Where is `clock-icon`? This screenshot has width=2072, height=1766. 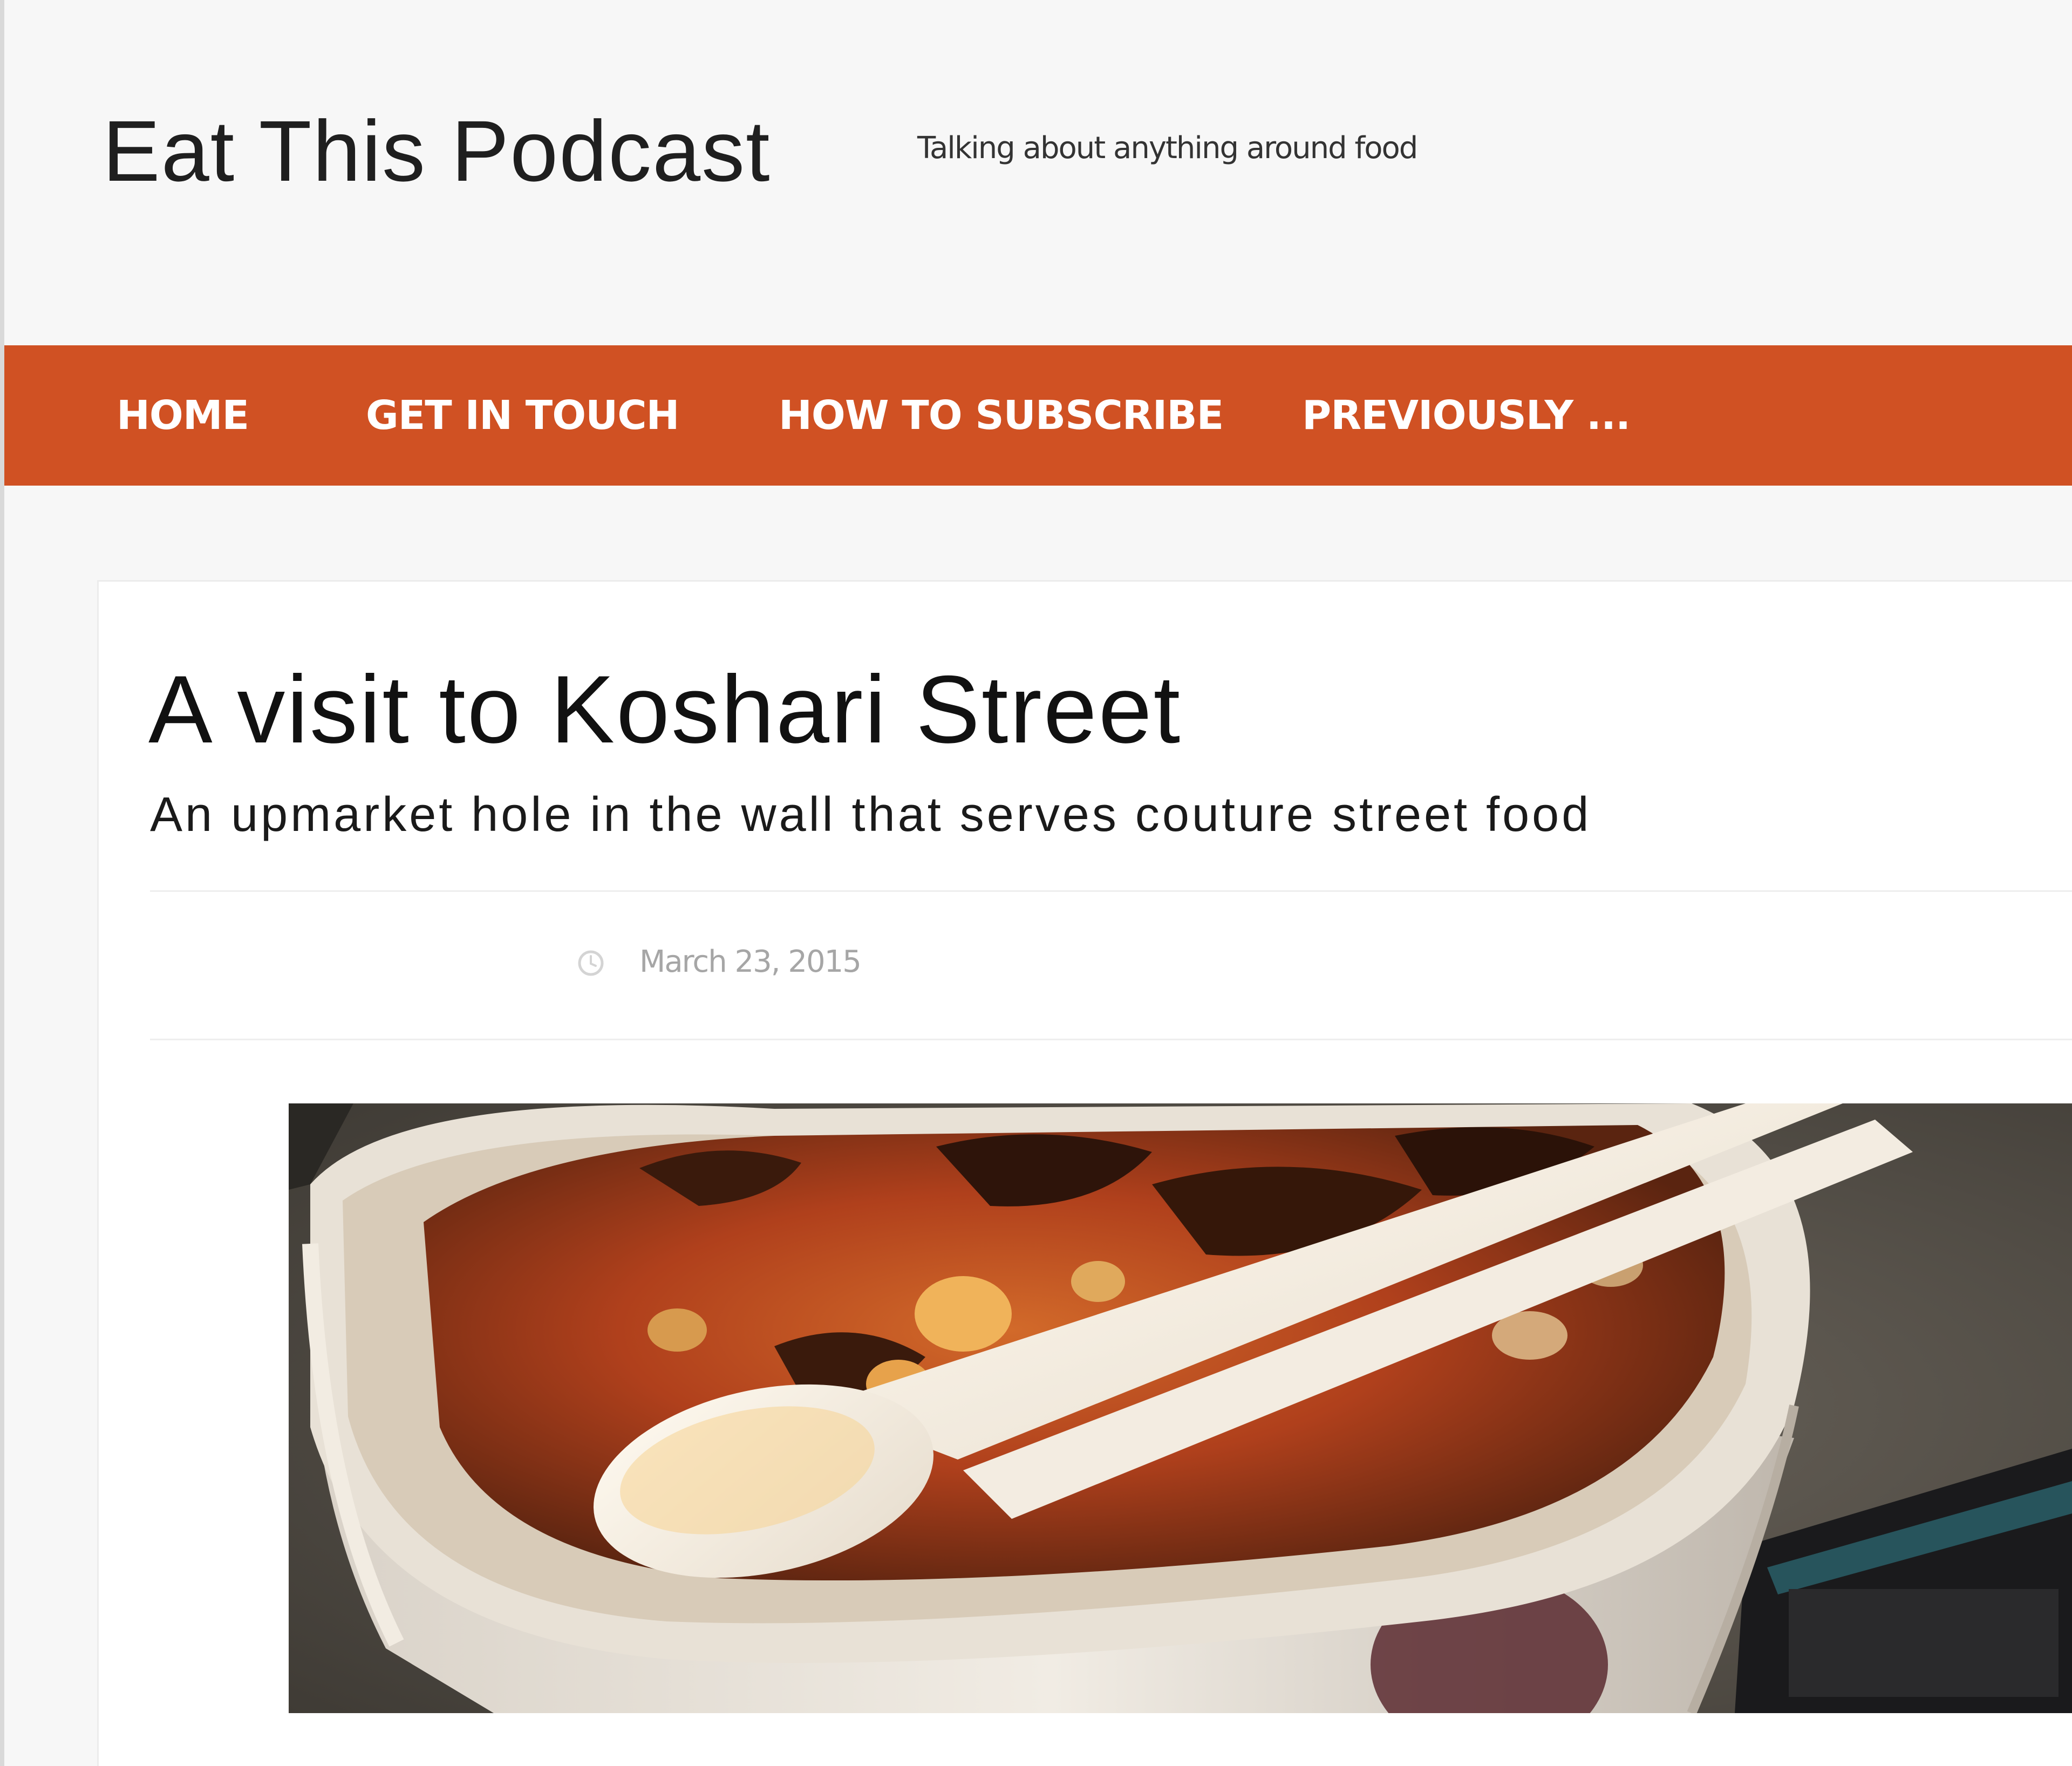
clock-icon is located at coordinates (591, 963).